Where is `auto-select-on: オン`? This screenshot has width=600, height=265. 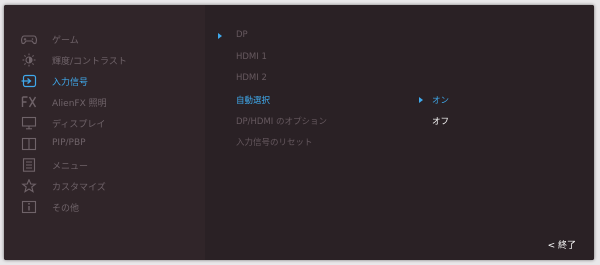
auto-select-on: オン is located at coordinates (440, 100).